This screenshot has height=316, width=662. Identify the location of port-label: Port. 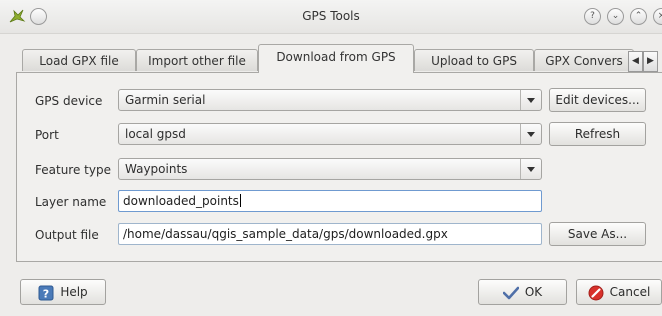
(47, 135).